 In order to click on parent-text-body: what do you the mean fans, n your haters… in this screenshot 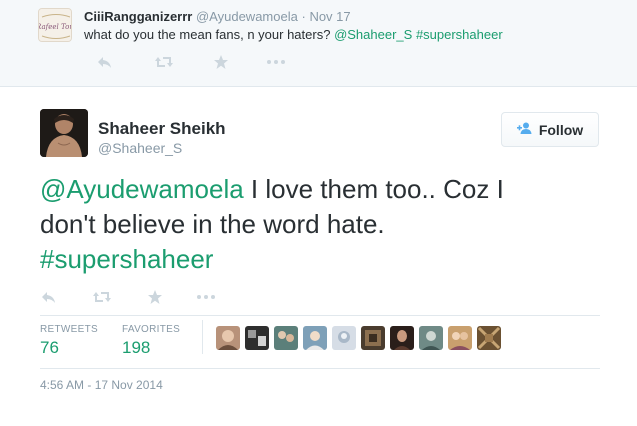, I will do `click(207, 34)`.